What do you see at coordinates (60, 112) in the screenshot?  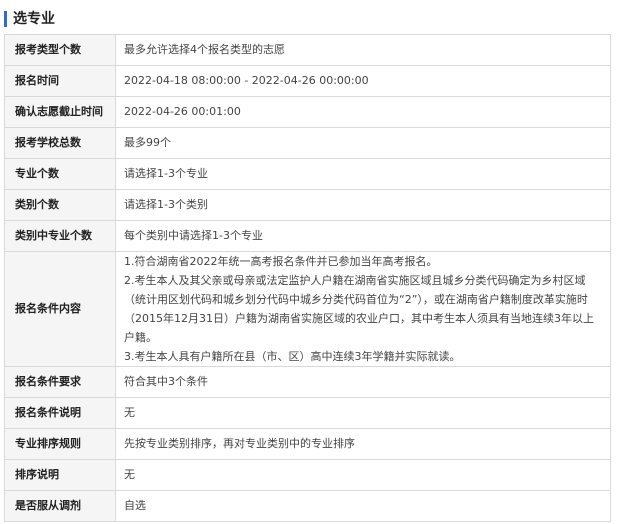 I see `row-label: 确认志愿截止时间` at bounding box center [60, 112].